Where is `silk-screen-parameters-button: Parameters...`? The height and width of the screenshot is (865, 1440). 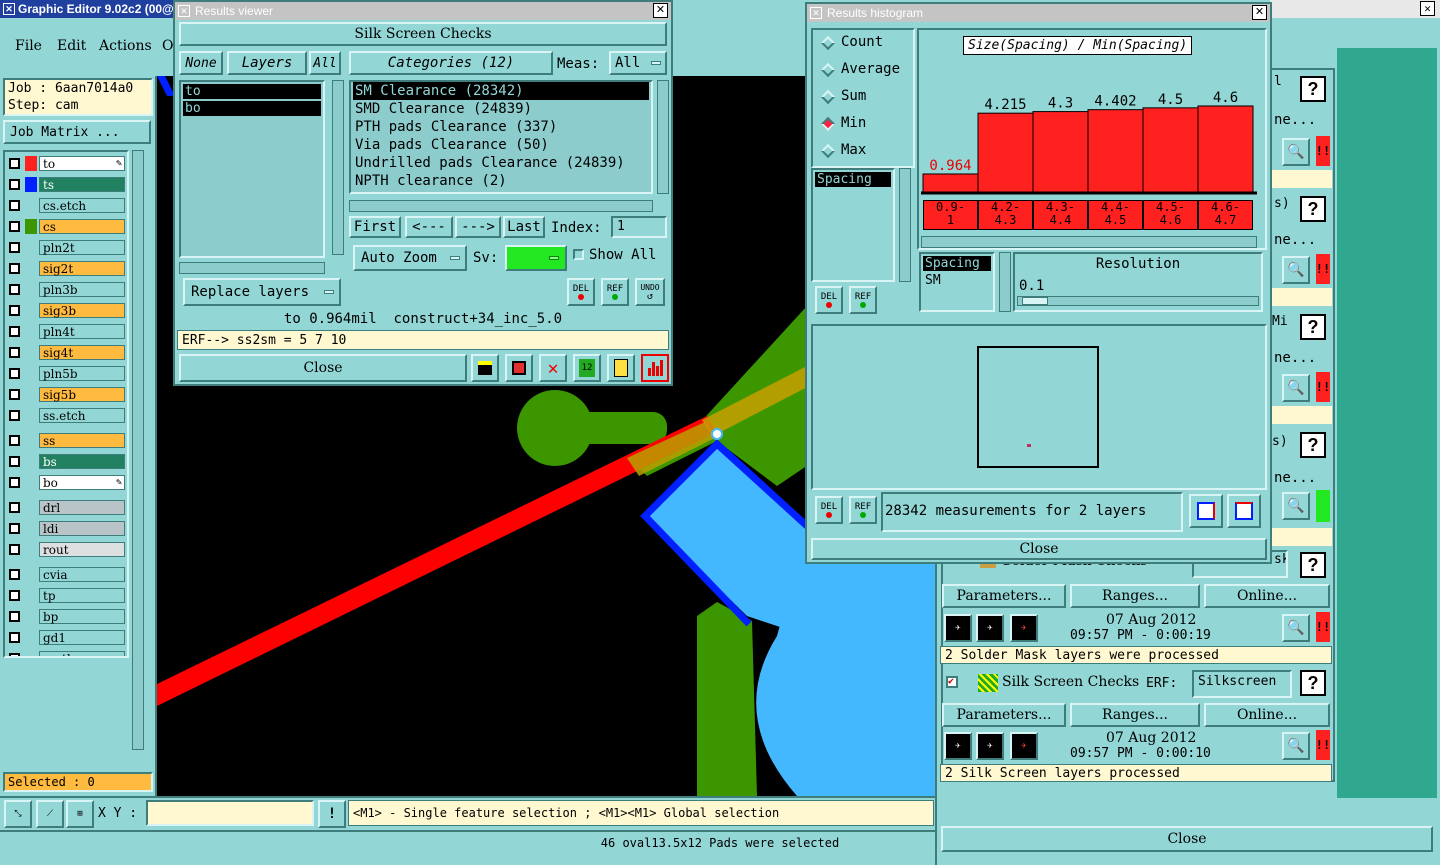 silk-screen-parameters-button: Parameters... is located at coordinates (1004, 715).